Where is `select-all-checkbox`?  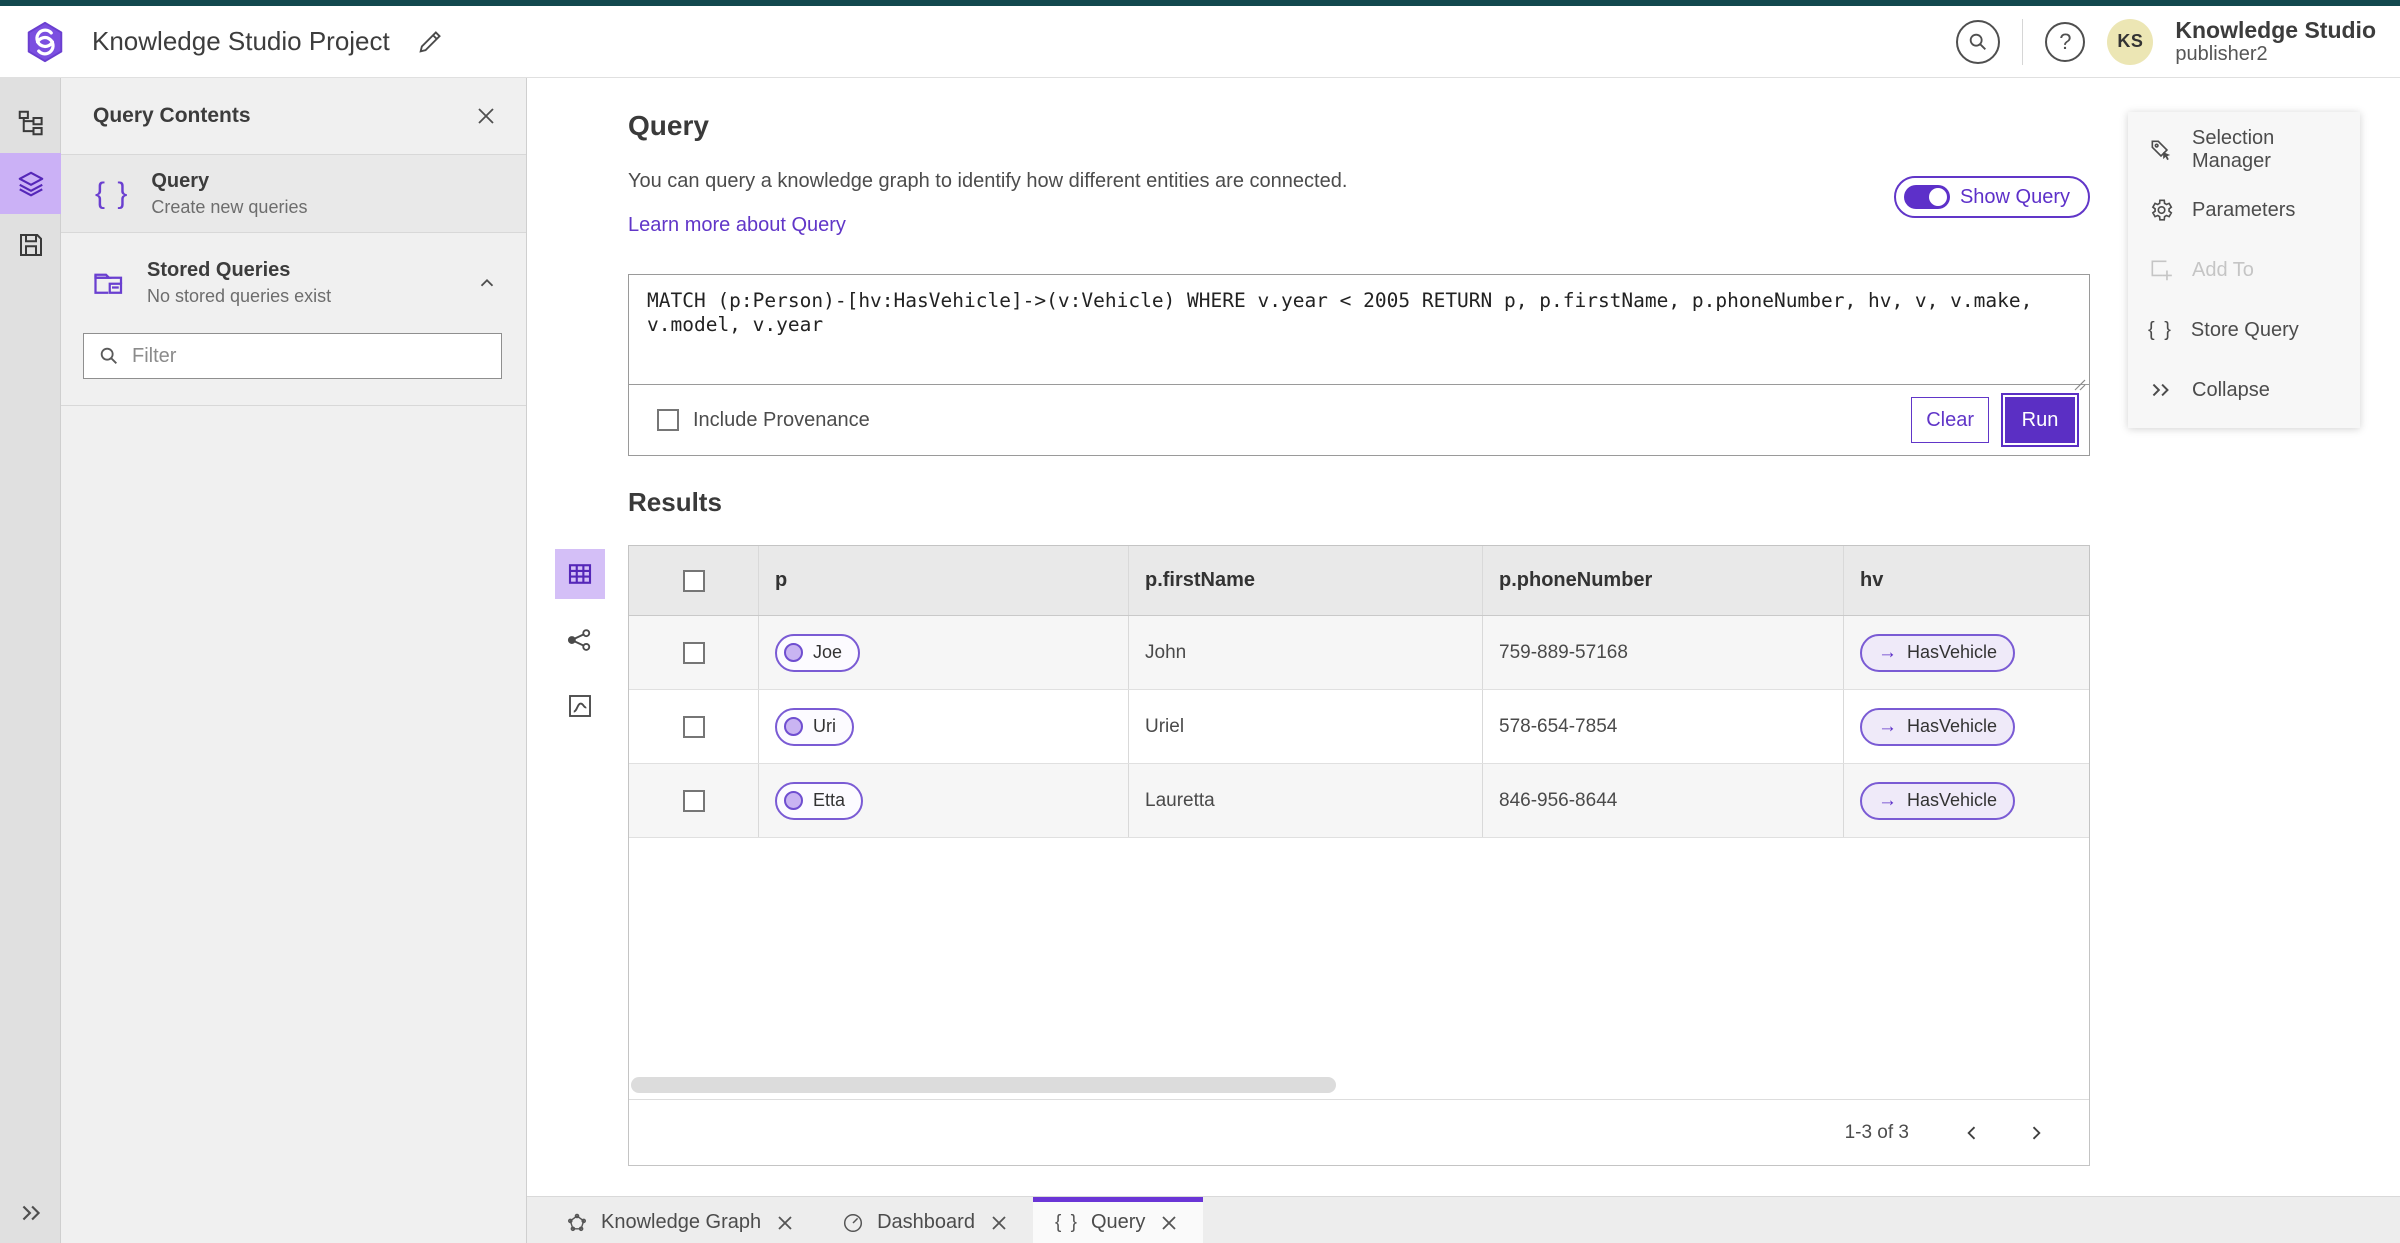 select-all-checkbox is located at coordinates (693, 580).